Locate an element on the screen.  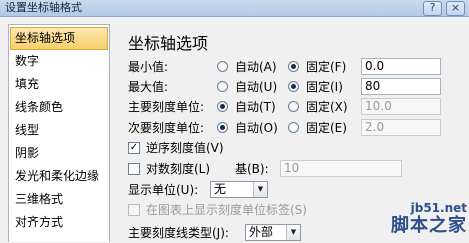
log-scale-row: 对数刻度(L) 基(B): 10 is located at coordinates (298, 169).